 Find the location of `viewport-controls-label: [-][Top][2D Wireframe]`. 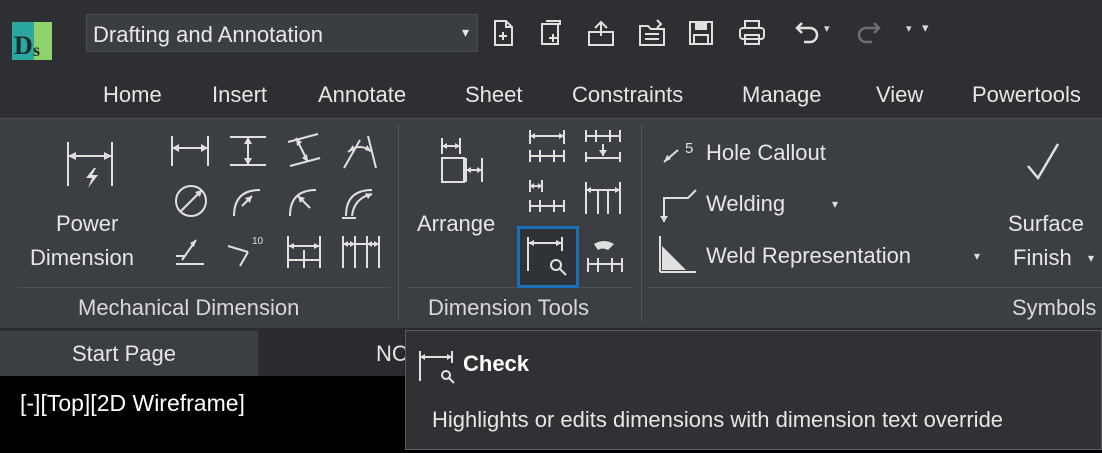

viewport-controls-label: [-][Top][2D Wireframe] is located at coordinates (132, 403).